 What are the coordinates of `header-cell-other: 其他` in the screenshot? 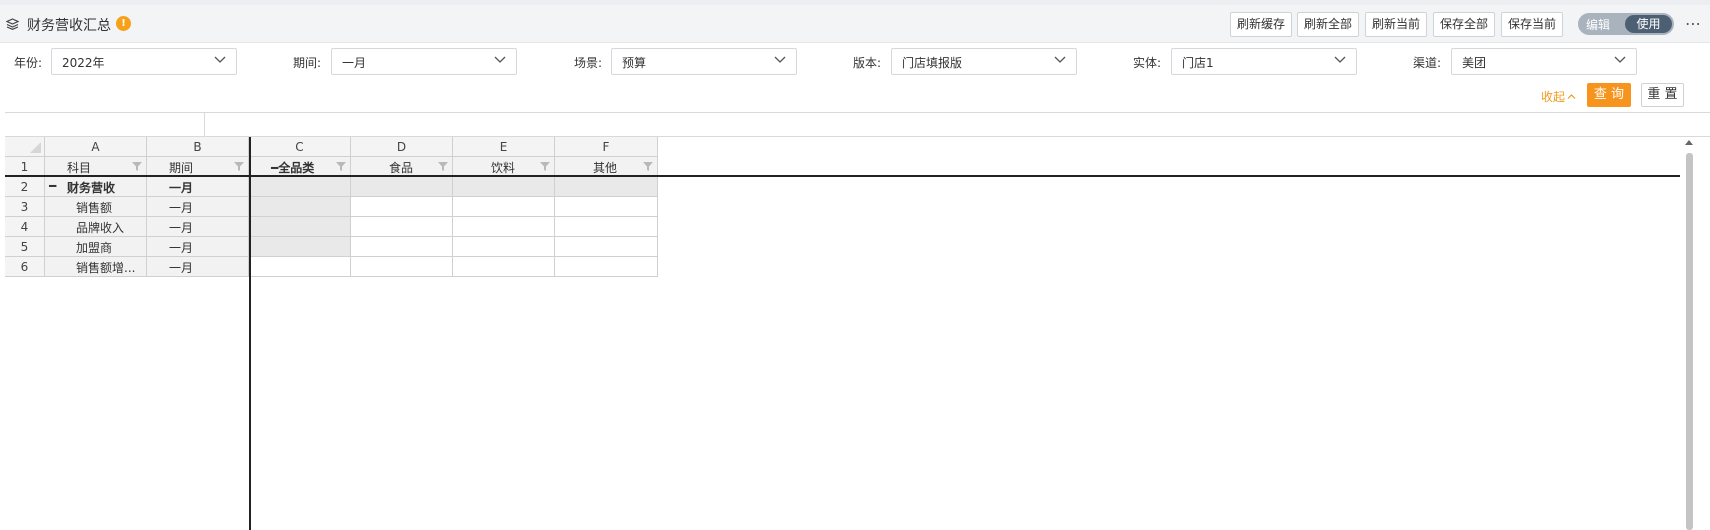 It's located at (606, 167).